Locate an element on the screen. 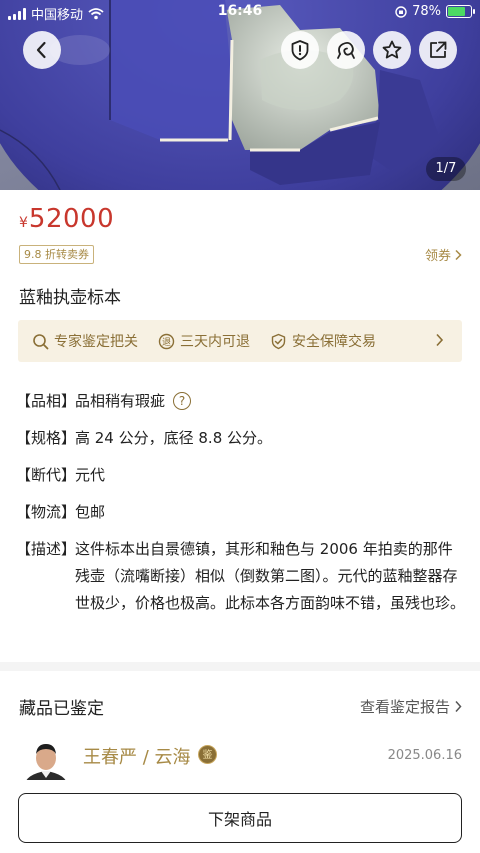 The height and width of the screenshot is (853, 480). status-bar: 中国移动 16:46 78% is located at coordinates (240, 12).